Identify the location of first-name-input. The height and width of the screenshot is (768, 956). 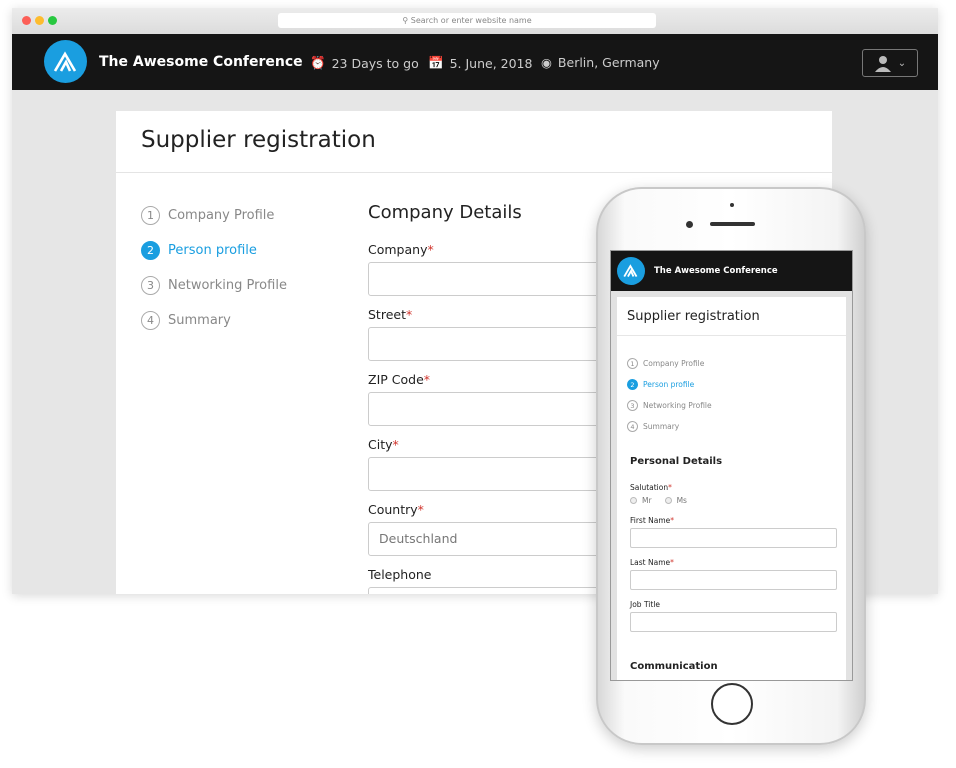
(733, 538).